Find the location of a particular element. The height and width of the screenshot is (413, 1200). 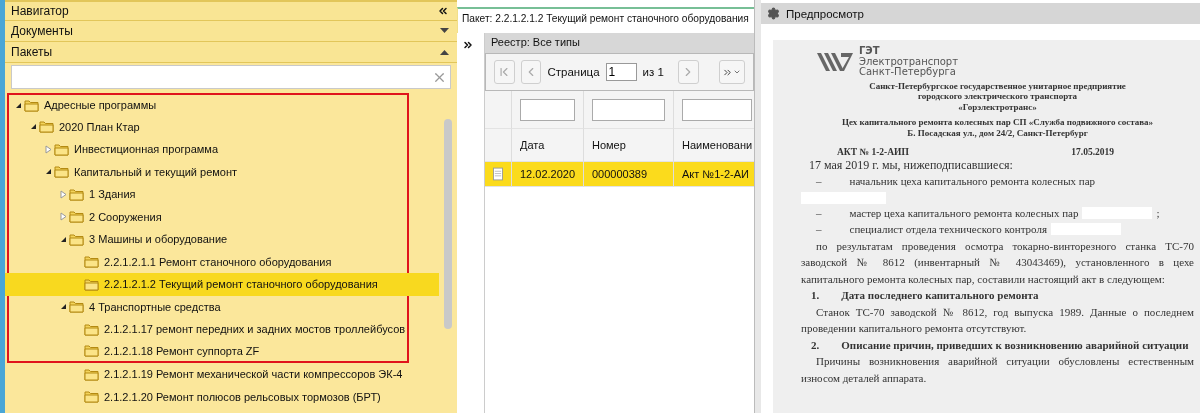

tree-item: 2.1.2.1.19 Ремонт механической части компрессоров ЭК-4 is located at coordinates (222, 374).